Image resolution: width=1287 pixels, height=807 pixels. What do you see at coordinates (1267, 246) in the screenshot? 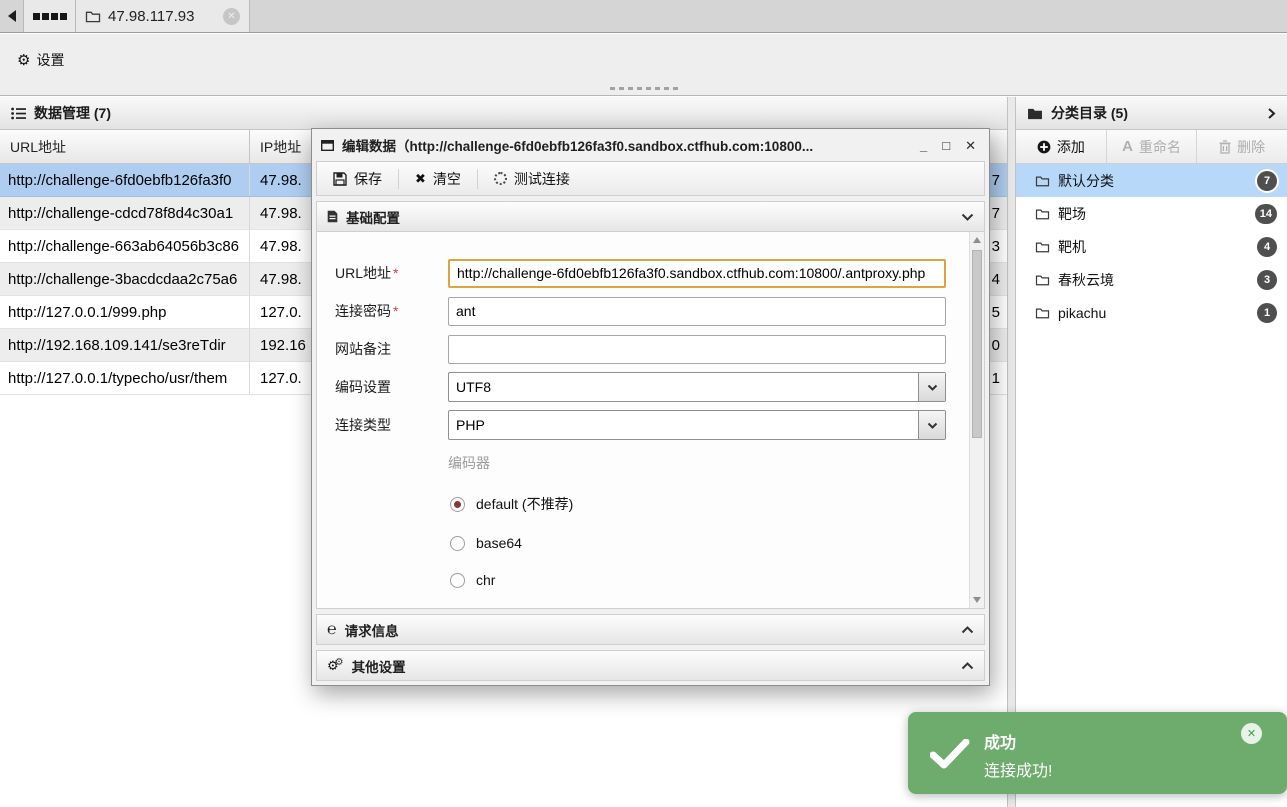
I see `category-count-badge: 4` at bounding box center [1267, 246].